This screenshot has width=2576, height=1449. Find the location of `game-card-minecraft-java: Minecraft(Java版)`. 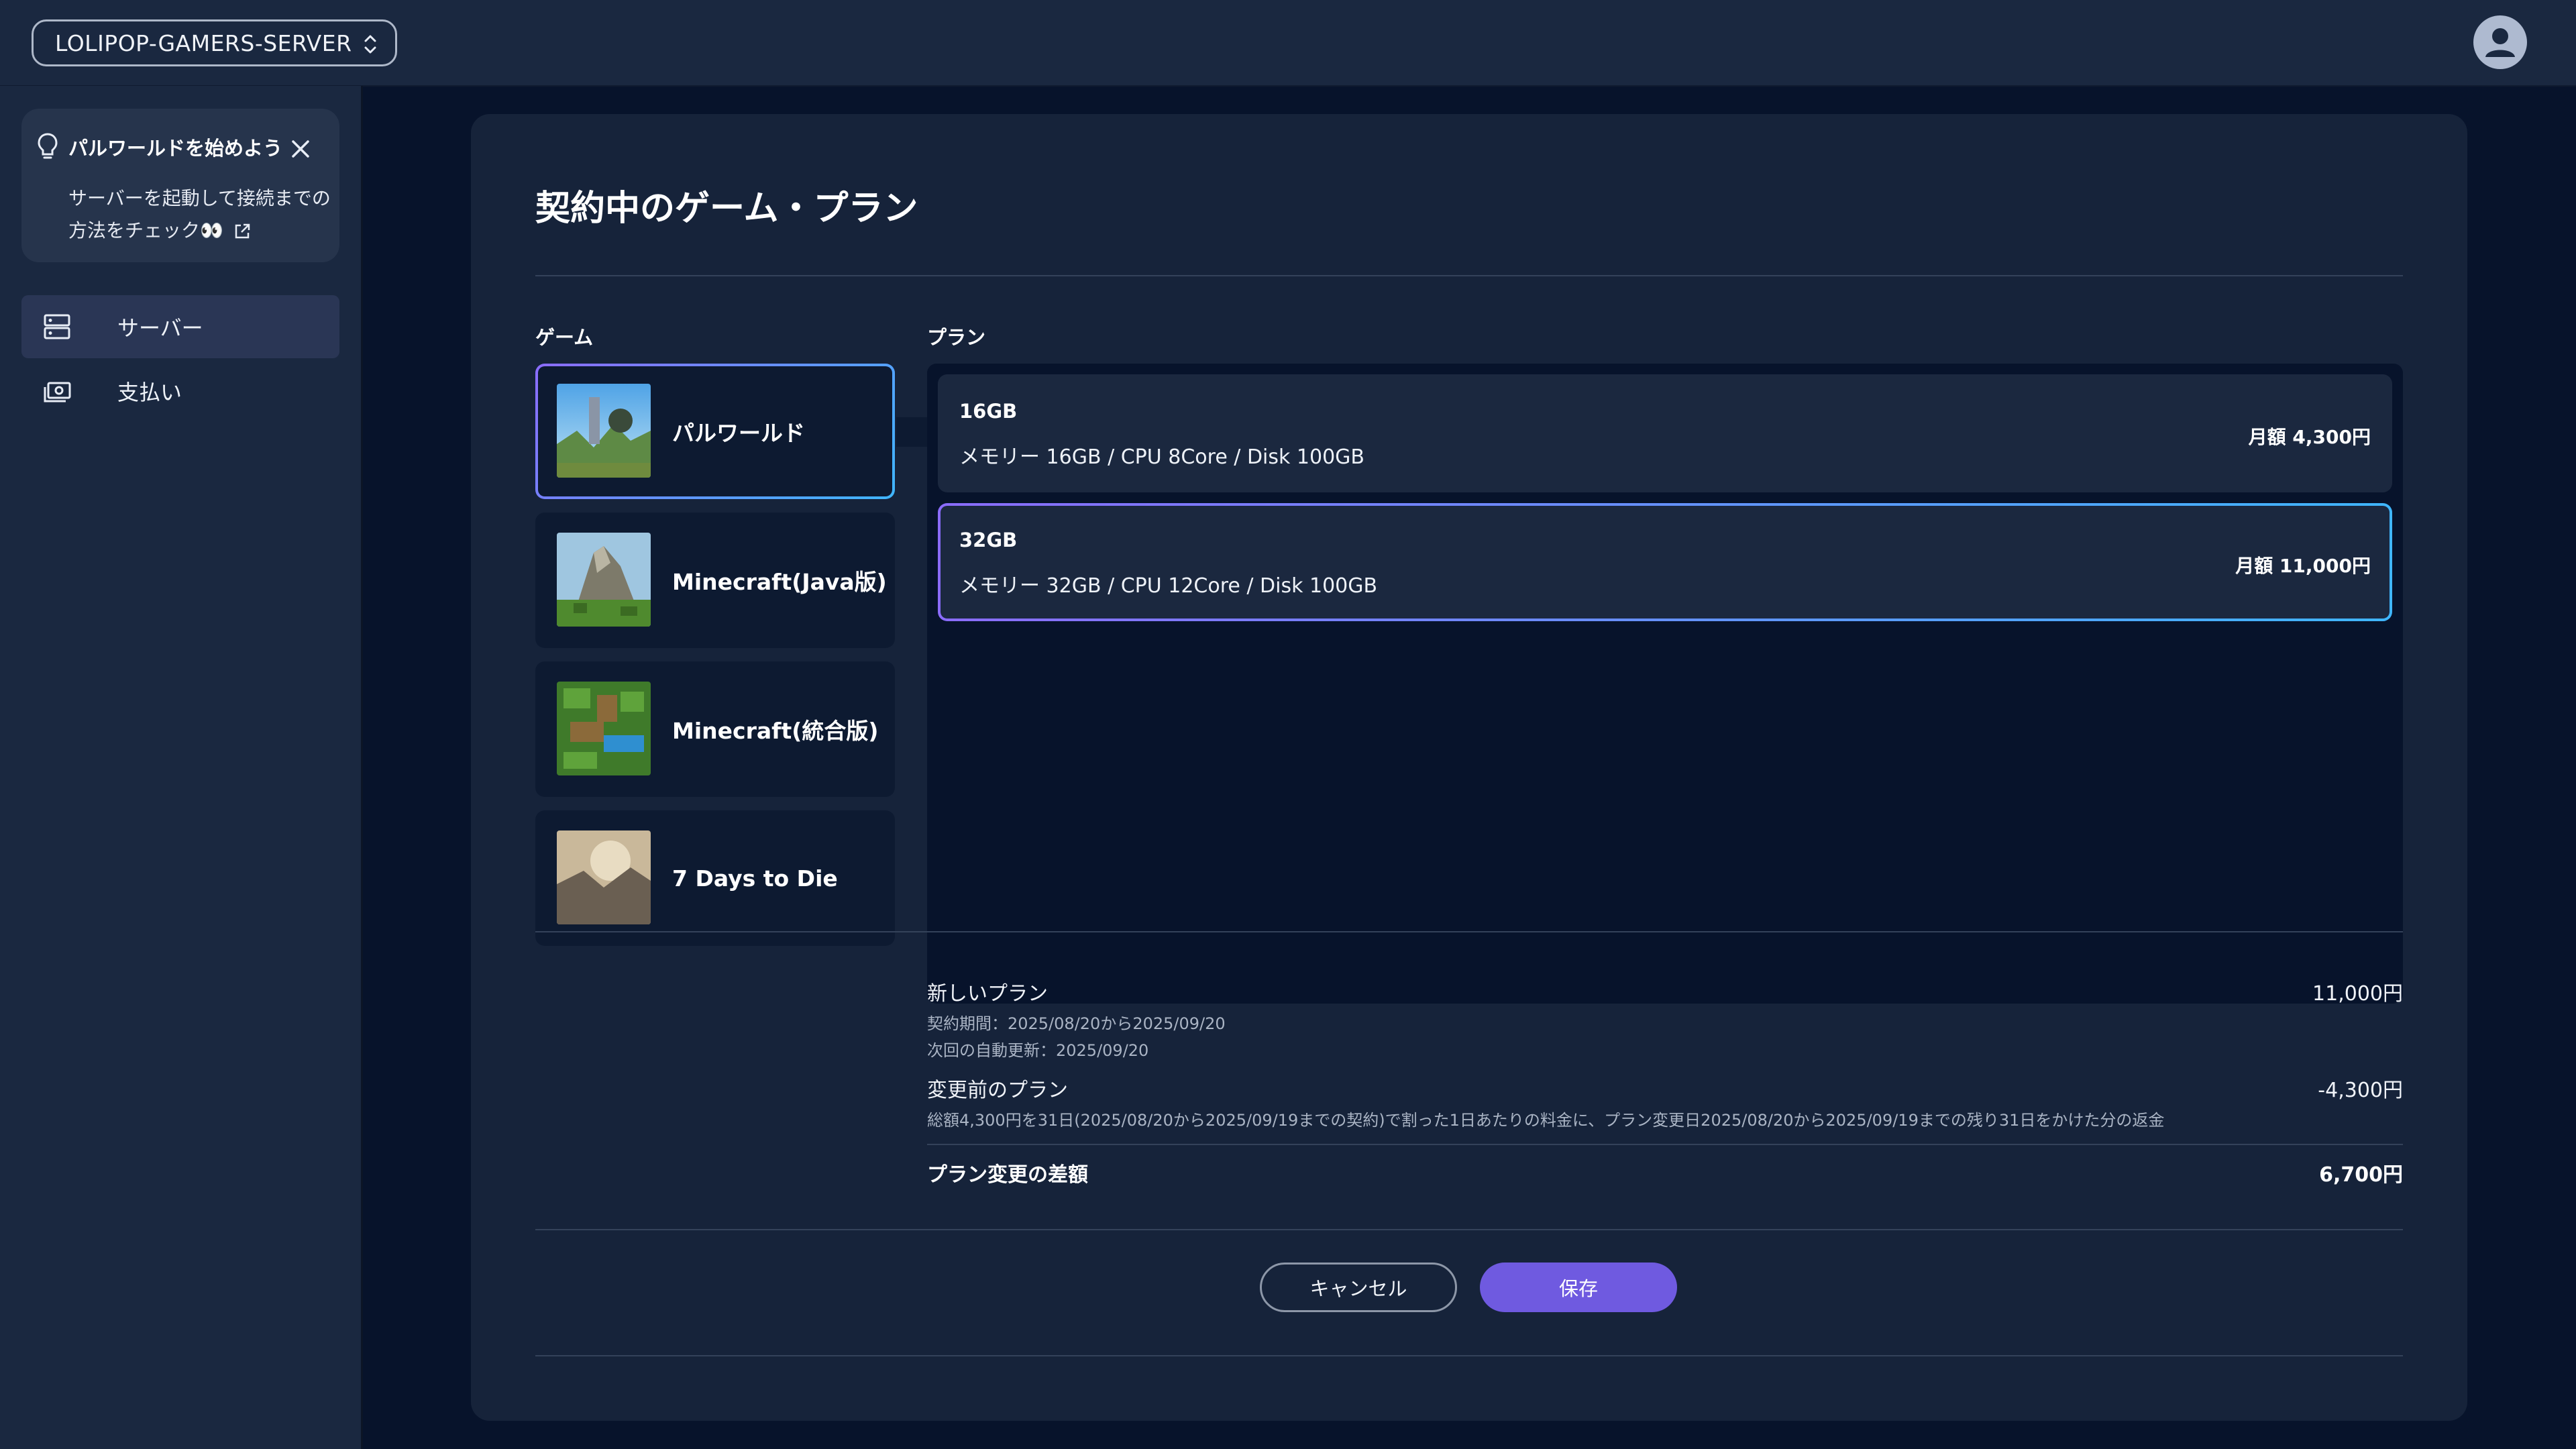

game-card-minecraft-java: Minecraft(Java版) is located at coordinates (715, 580).